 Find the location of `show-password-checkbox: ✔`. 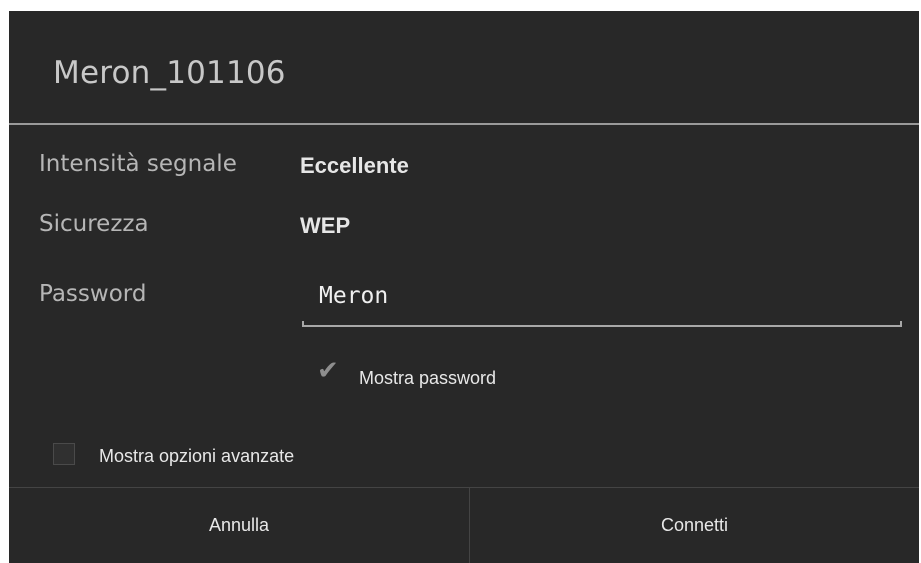

show-password-checkbox: ✔ is located at coordinates (327, 372).